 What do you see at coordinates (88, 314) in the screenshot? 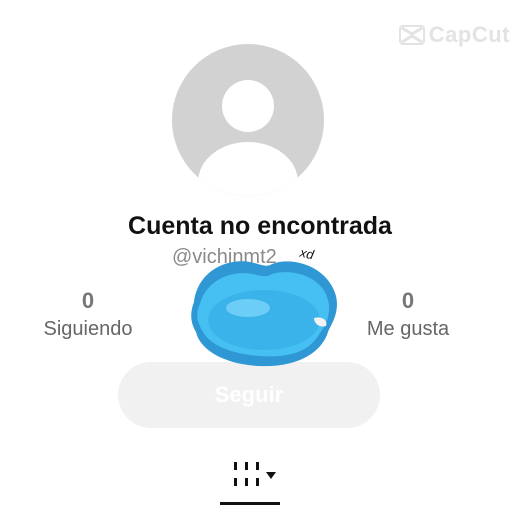
I see `stat-following: 0 Siguiendo` at bounding box center [88, 314].